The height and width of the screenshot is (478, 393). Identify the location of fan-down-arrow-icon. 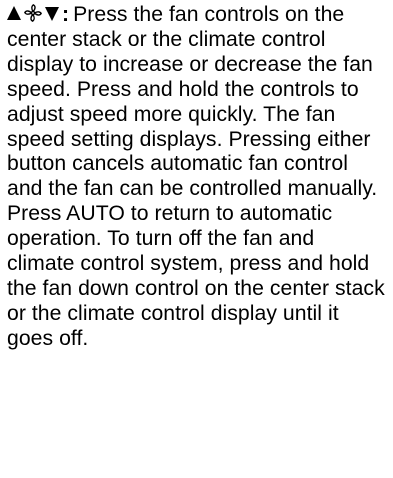
(52, 14).